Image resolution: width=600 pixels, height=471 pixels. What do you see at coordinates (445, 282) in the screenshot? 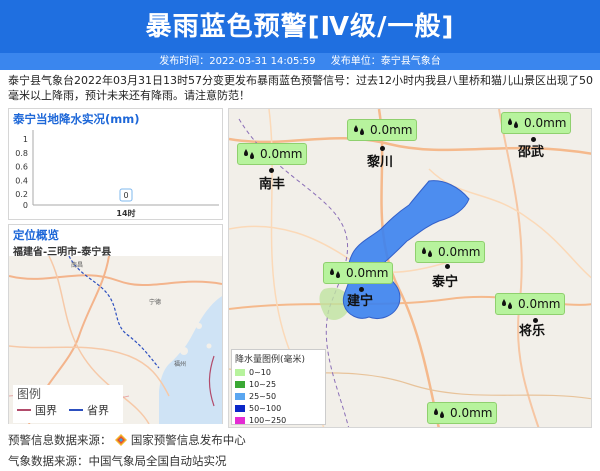
I see `city-label-taining: 泰宁` at bounding box center [445, 282].